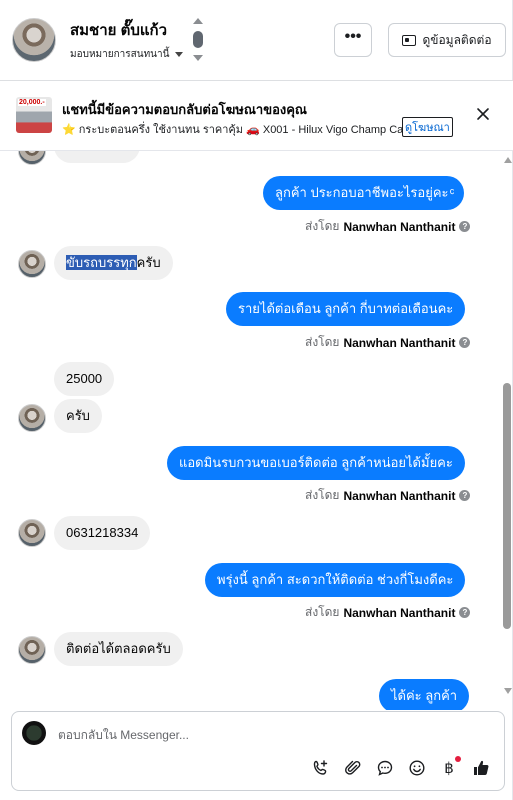  What do you see at coordinates (78, 416) in the screenshot?
I see `incoming-message: ครับ` at bounding box center [78, 416].